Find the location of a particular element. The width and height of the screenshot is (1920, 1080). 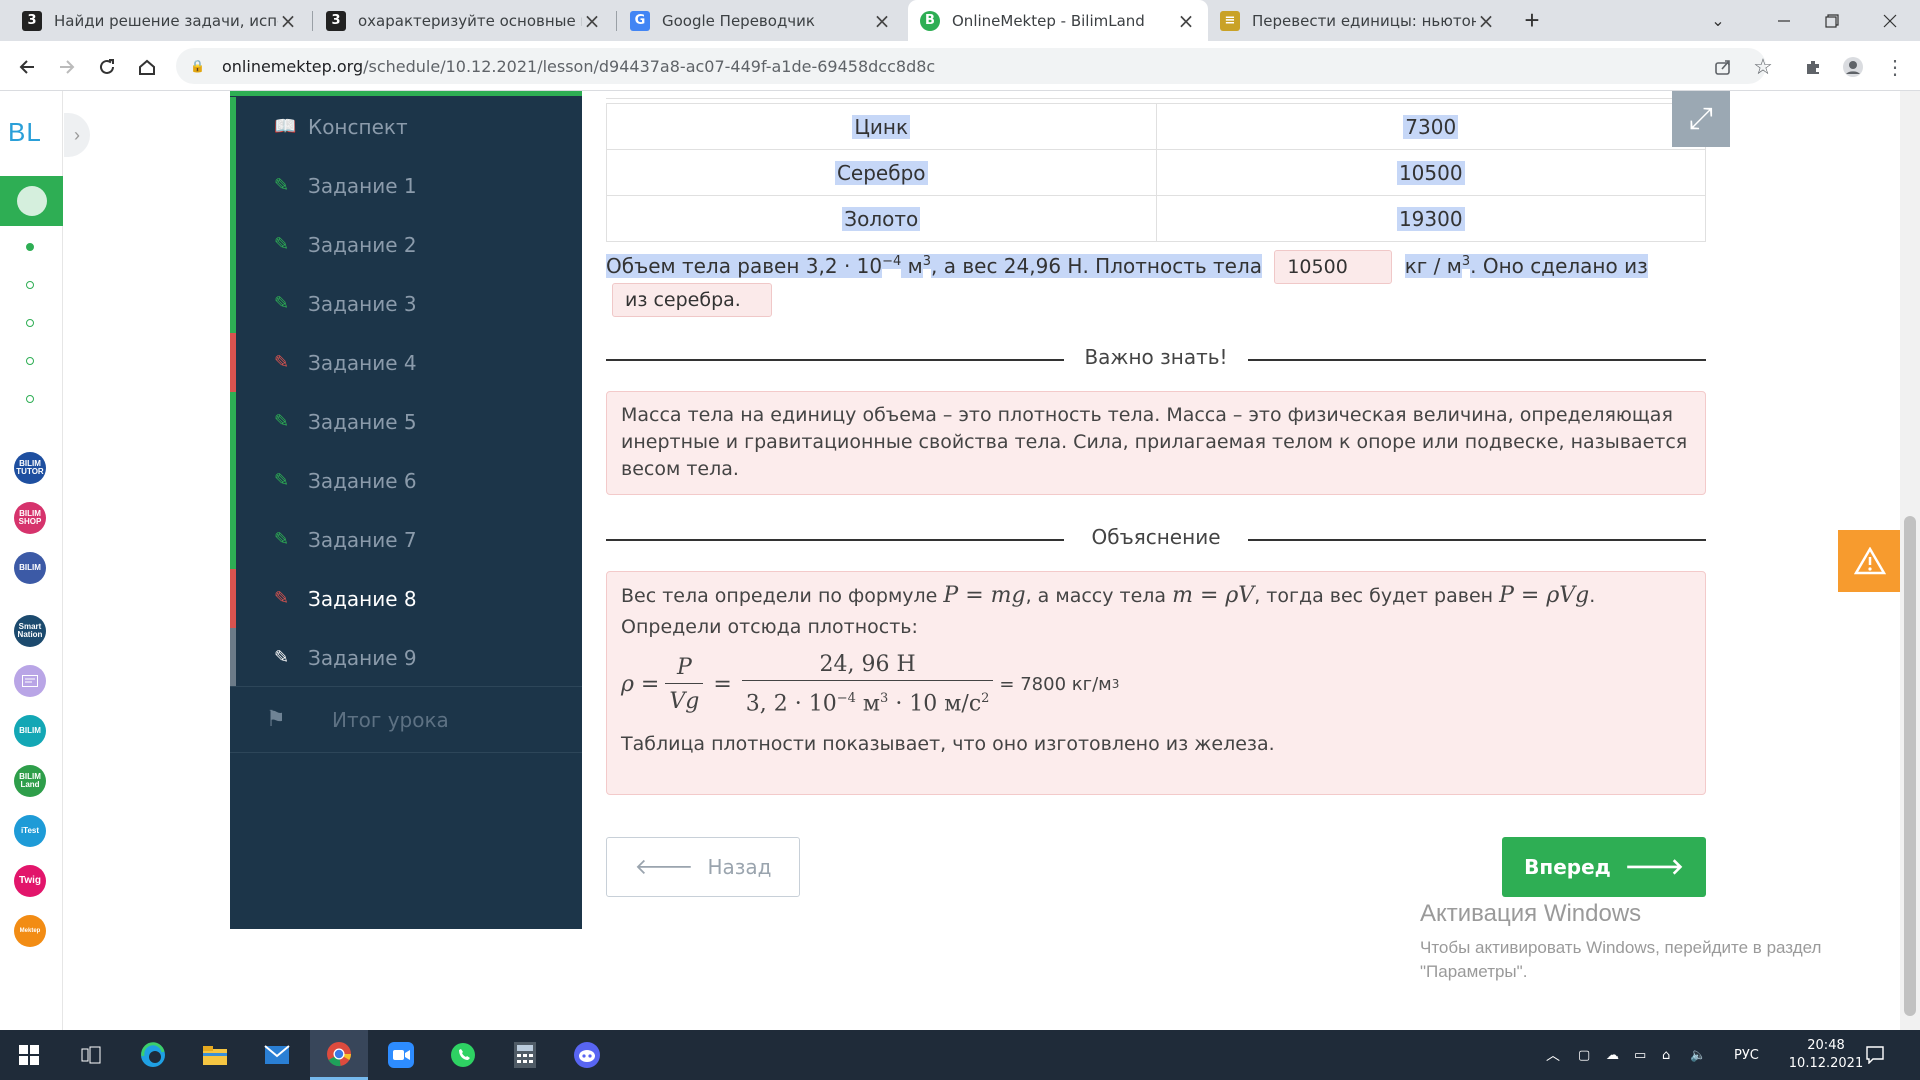

tab-title: Найди решение задачи, использ is located at coordinates (166, 20).